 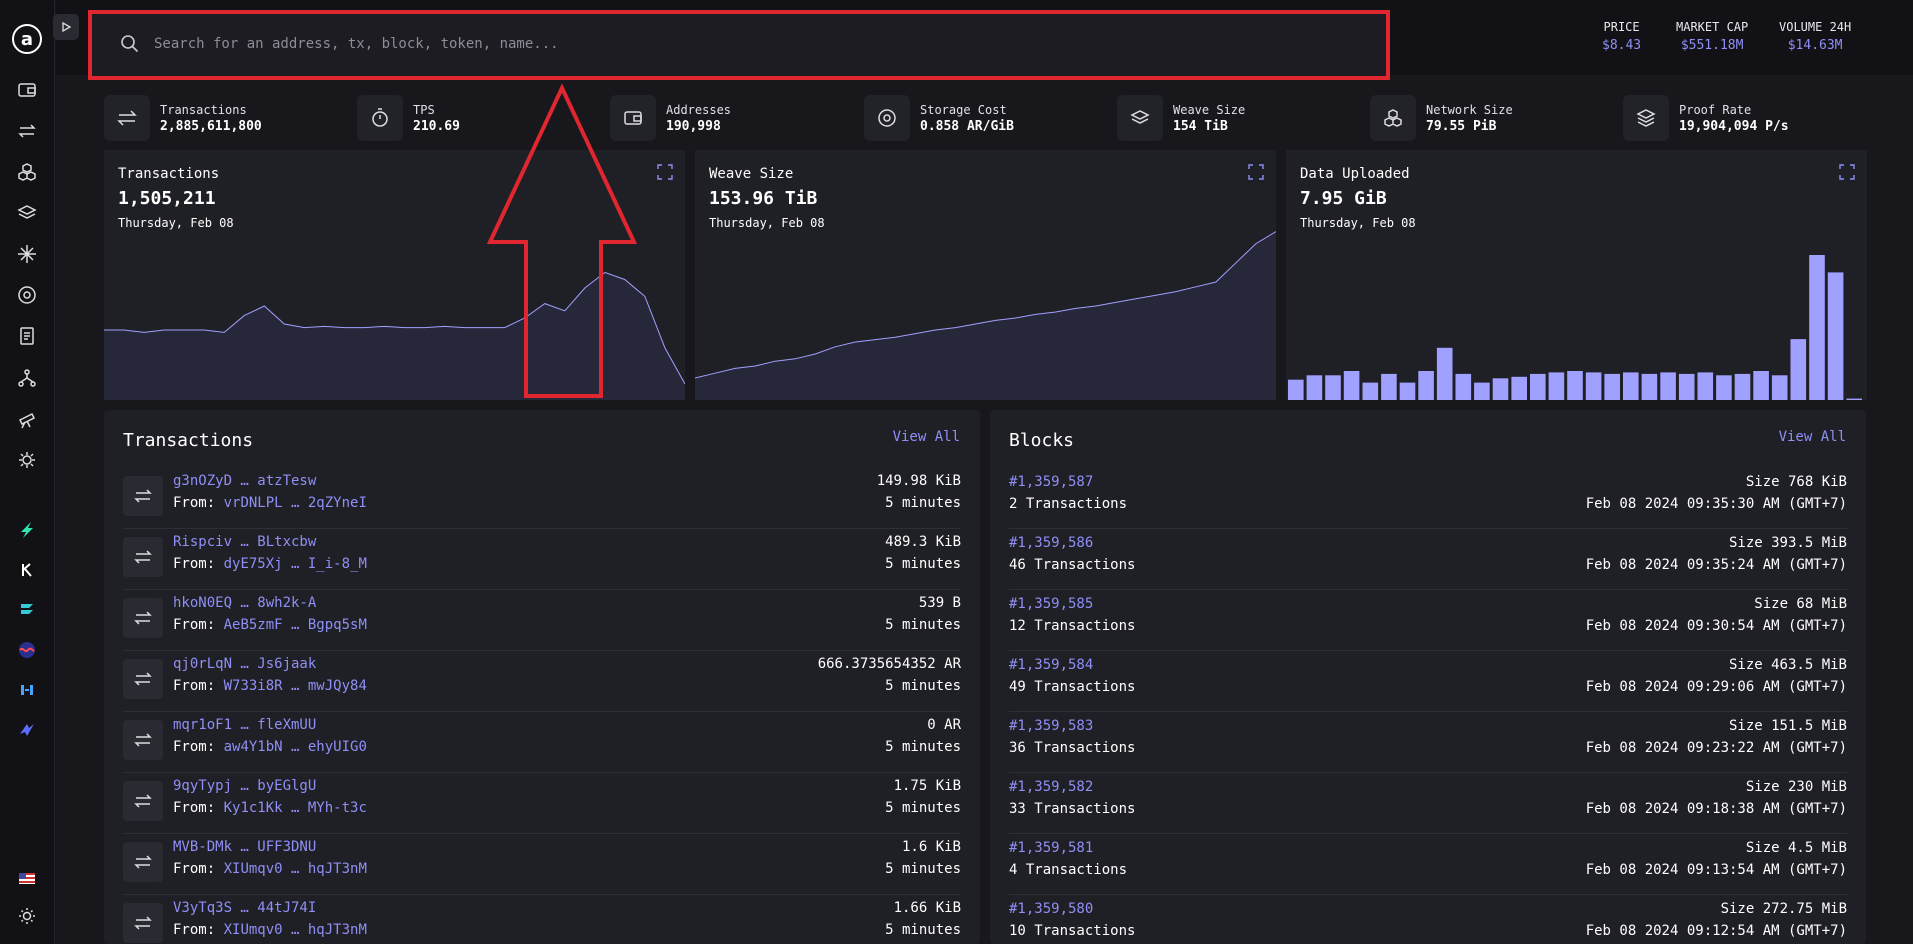 What do you see at coordinates (926, 437) in the screenshot?
I see `view-all-transactions-link: View All` at bounding box center [926, 437].